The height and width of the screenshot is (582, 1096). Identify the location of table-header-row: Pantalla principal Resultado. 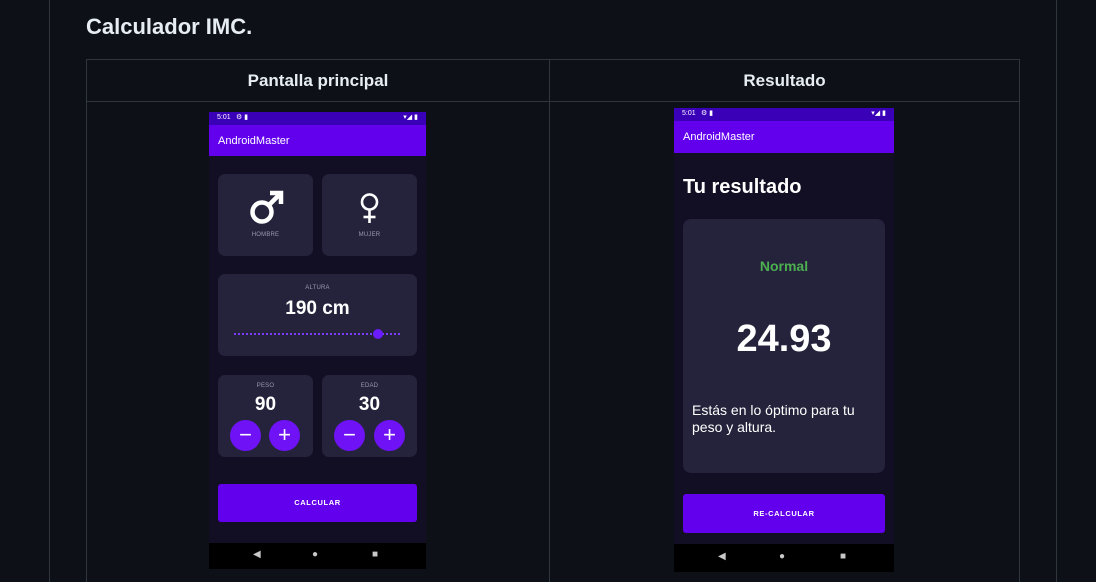
(553, 81).